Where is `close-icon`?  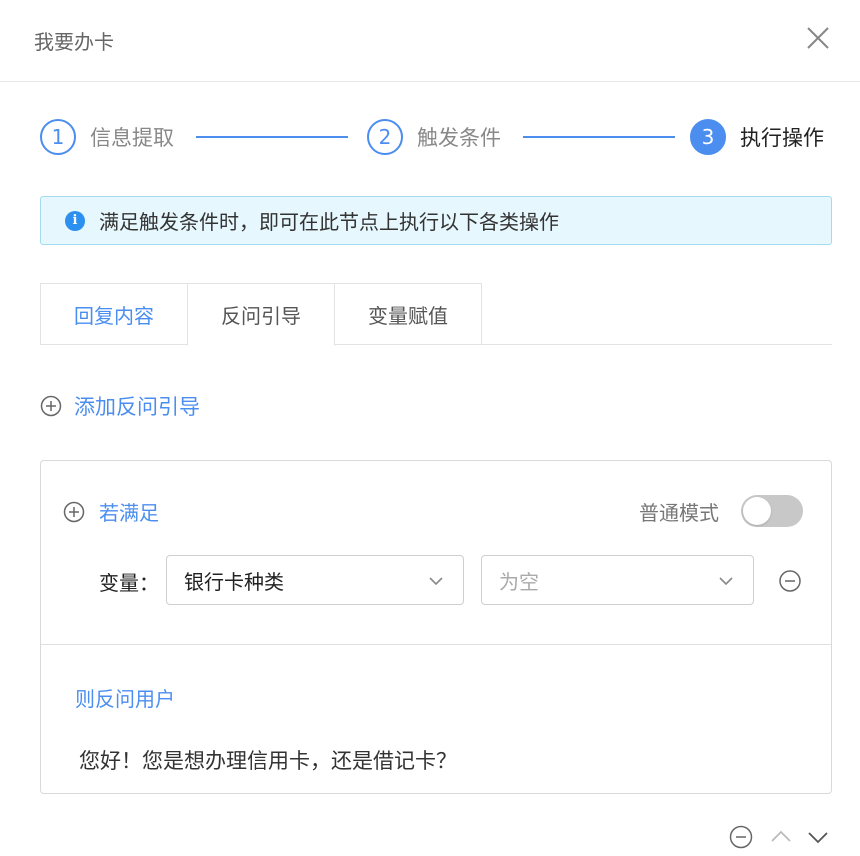 close-icon is located at coordinates (818, 38).